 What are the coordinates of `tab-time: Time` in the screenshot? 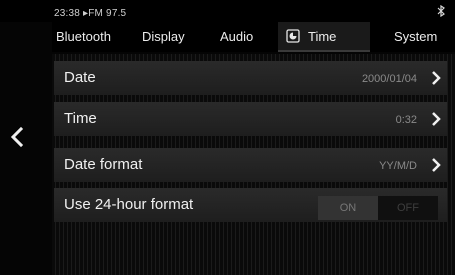 It's located at (324, 37).